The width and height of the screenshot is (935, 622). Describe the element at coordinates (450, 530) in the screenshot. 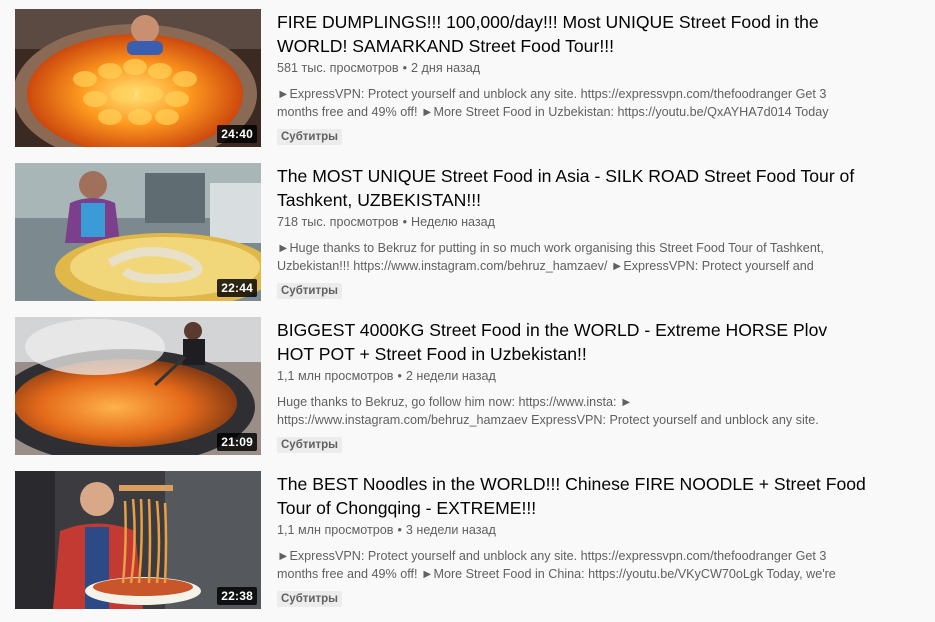

I see `upload-age: 3 недели назад` at that location.